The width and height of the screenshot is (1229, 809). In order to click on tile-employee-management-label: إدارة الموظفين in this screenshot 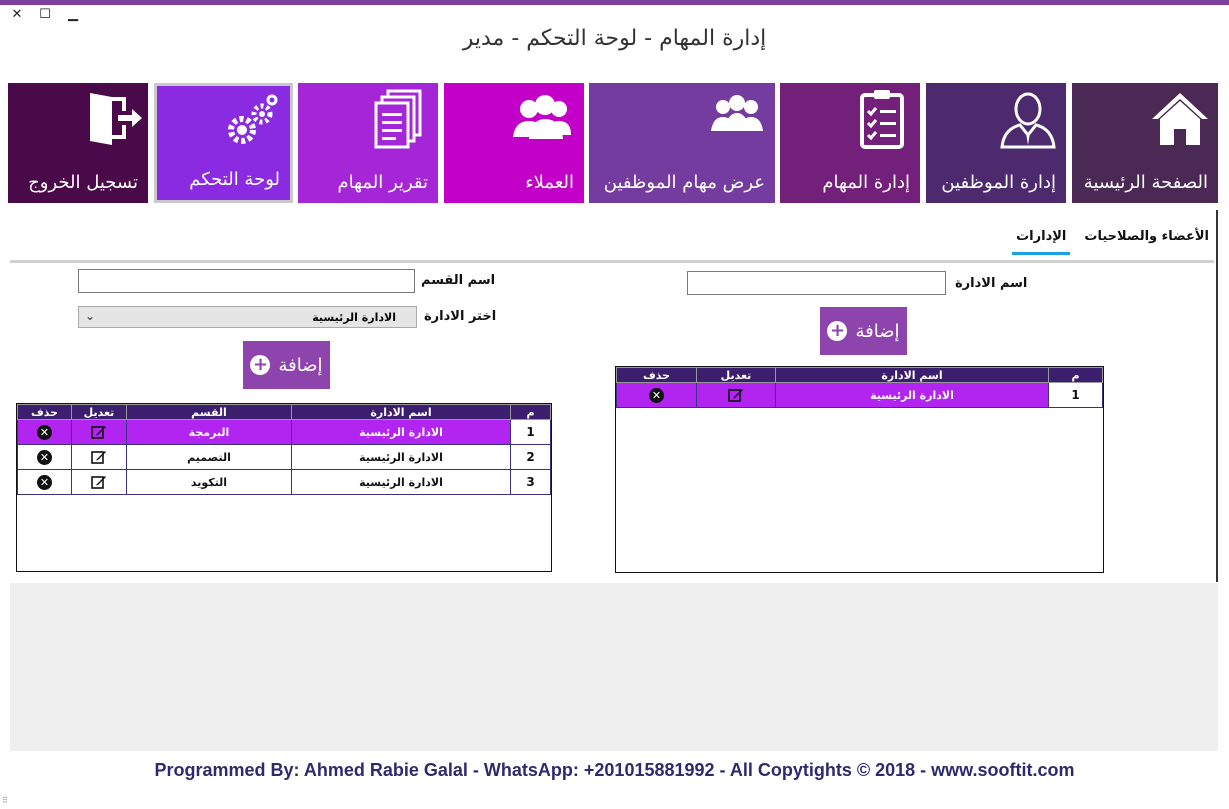, I will do `click(998, 182)`.